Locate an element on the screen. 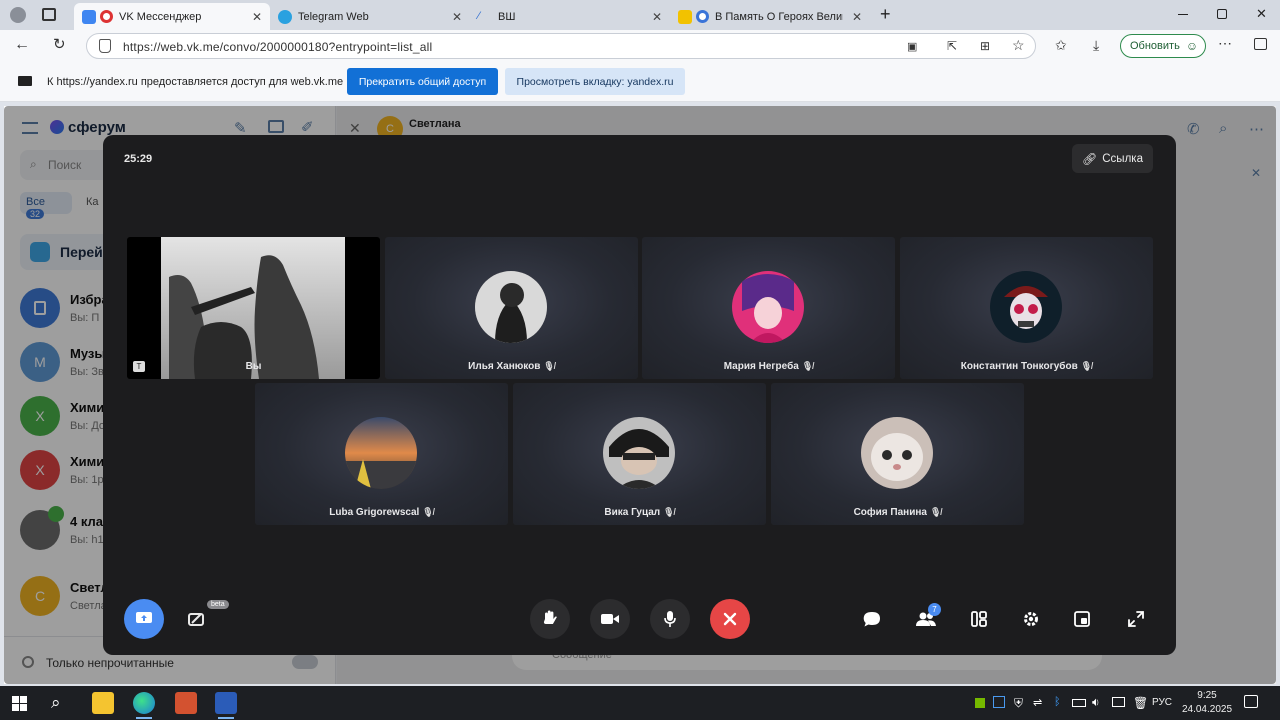  update-browser-button: Обновить ☺ is located at coordinates (1163, 46).